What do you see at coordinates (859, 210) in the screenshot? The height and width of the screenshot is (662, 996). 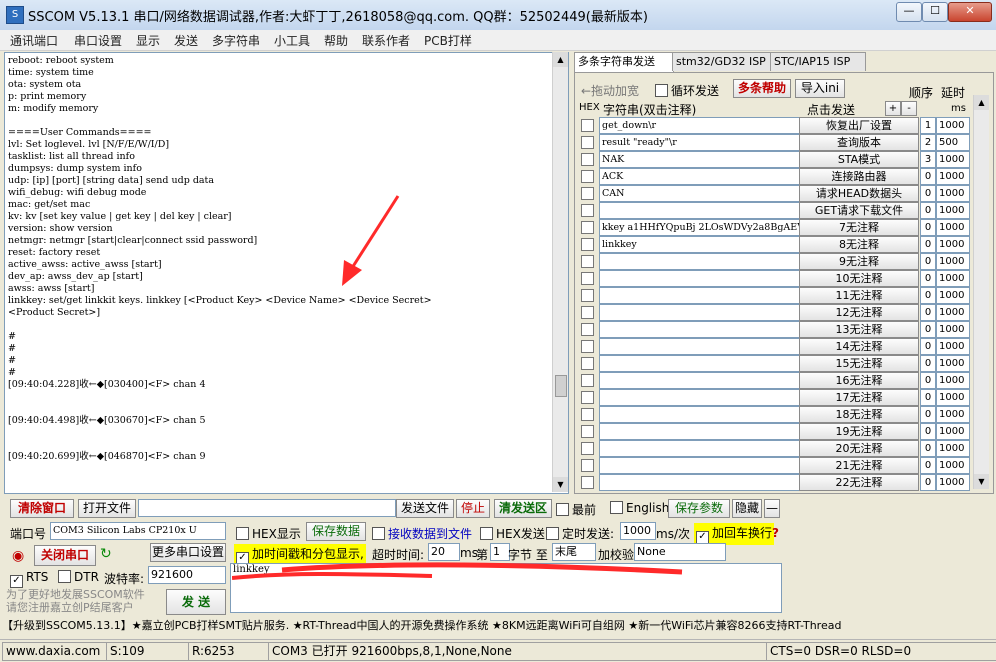 I see `row-send-button: GET请求下载文件` at bounding box center [859, 210].